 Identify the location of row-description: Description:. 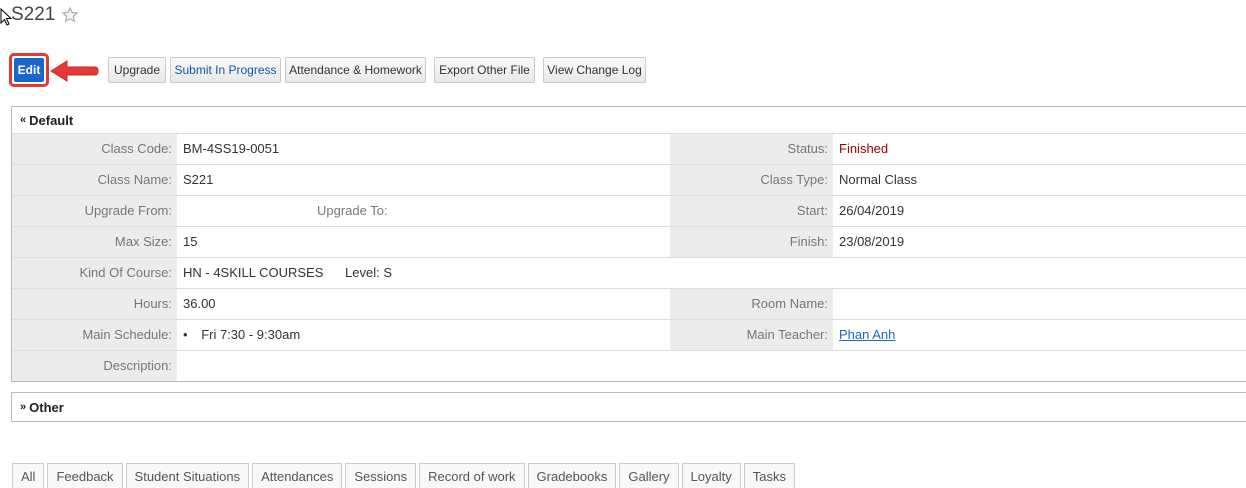
(629, 365).